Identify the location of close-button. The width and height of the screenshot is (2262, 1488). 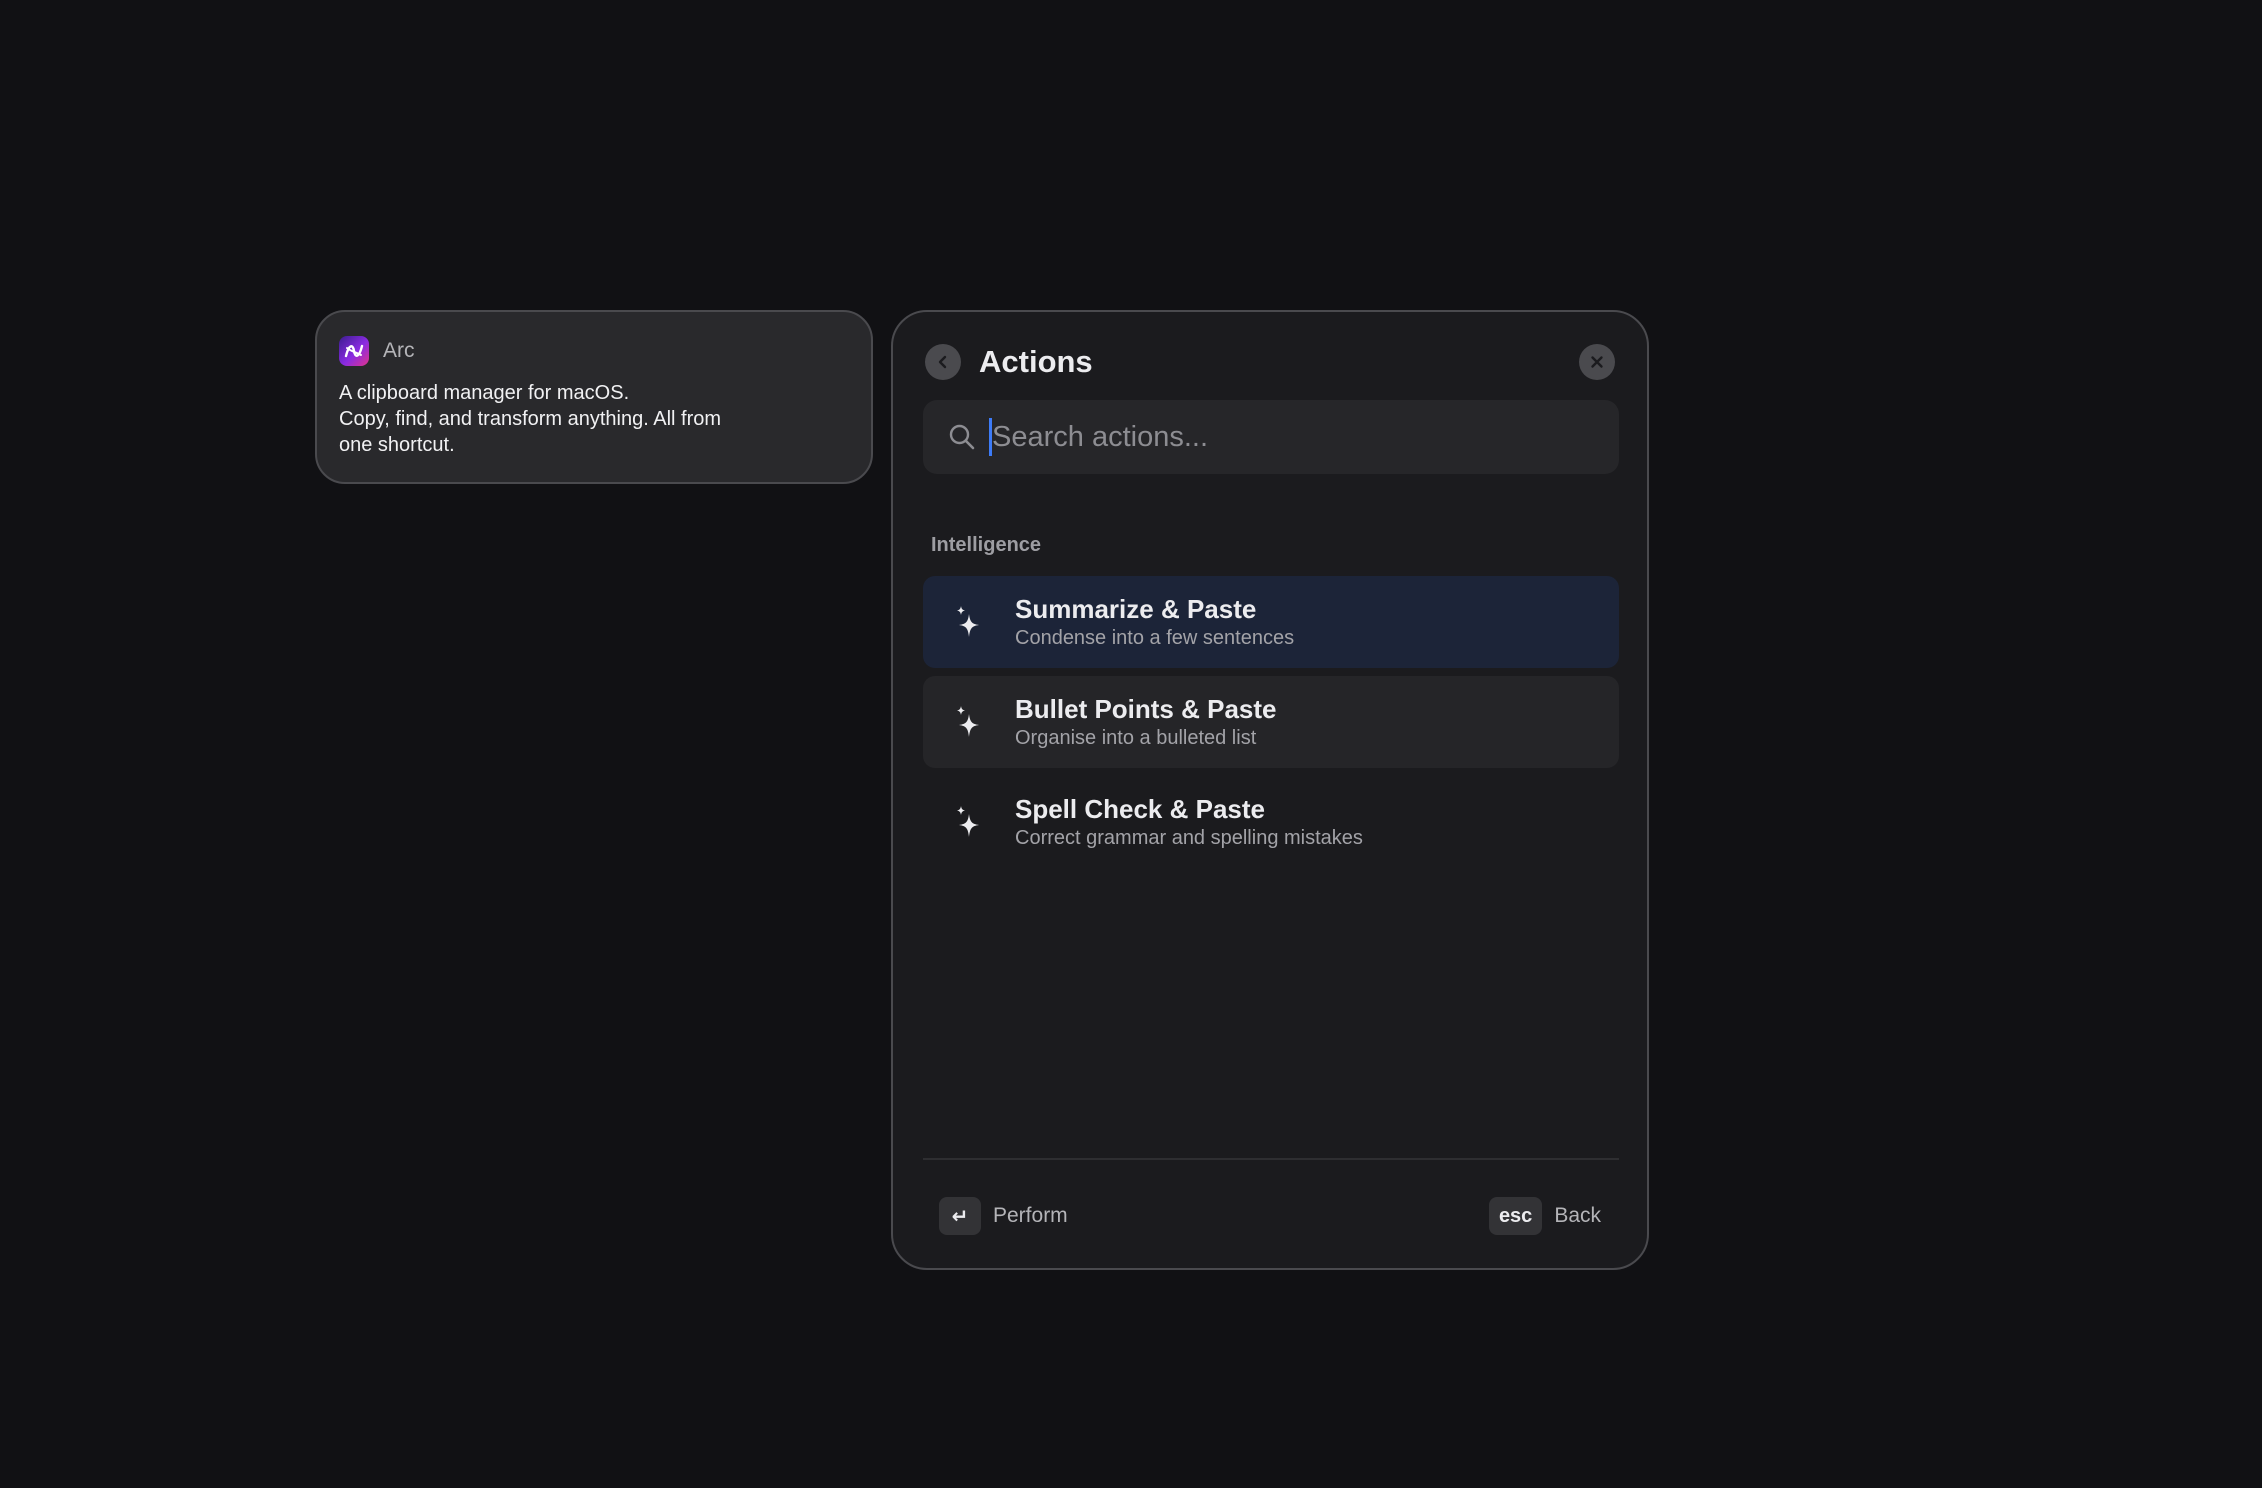
(1597, 362).